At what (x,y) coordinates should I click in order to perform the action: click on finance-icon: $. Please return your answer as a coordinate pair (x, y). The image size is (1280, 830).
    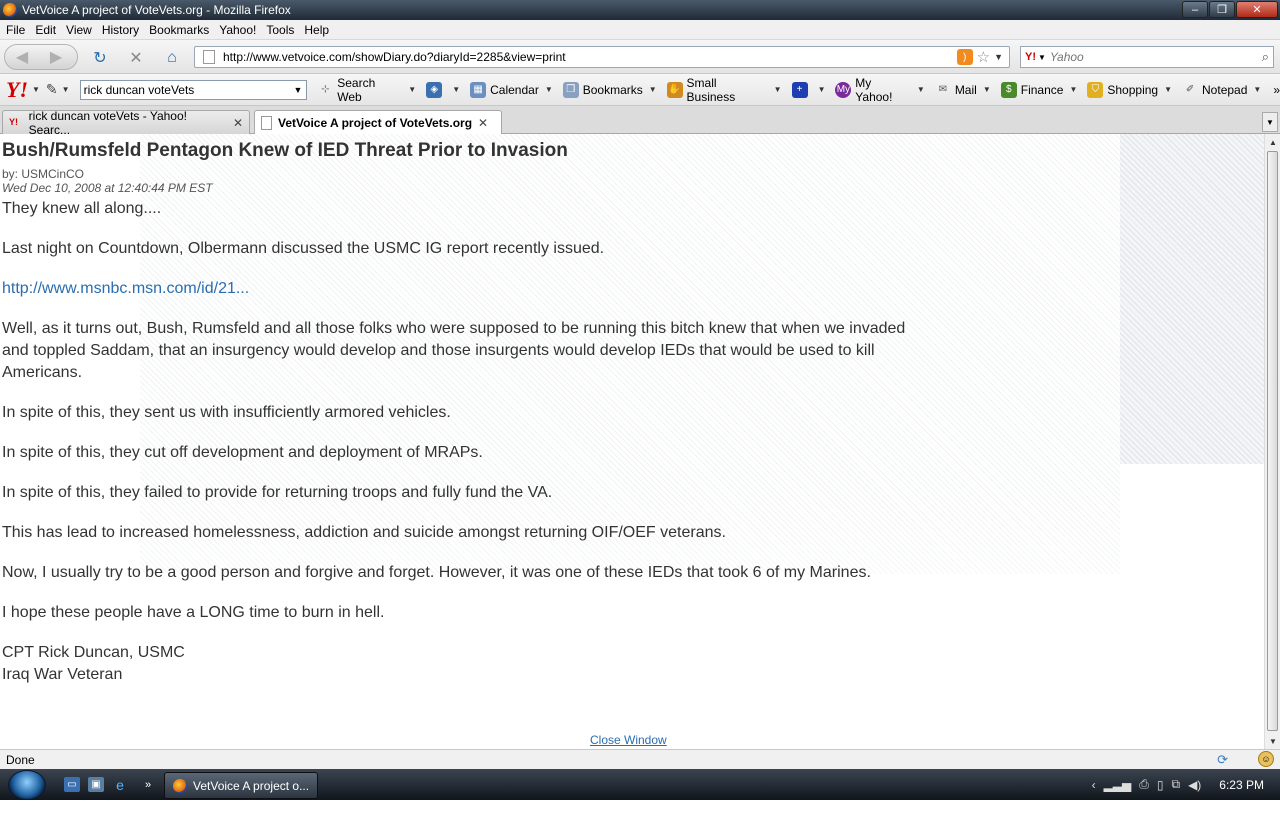
    Looking at the image, I should click on (1008, 89).